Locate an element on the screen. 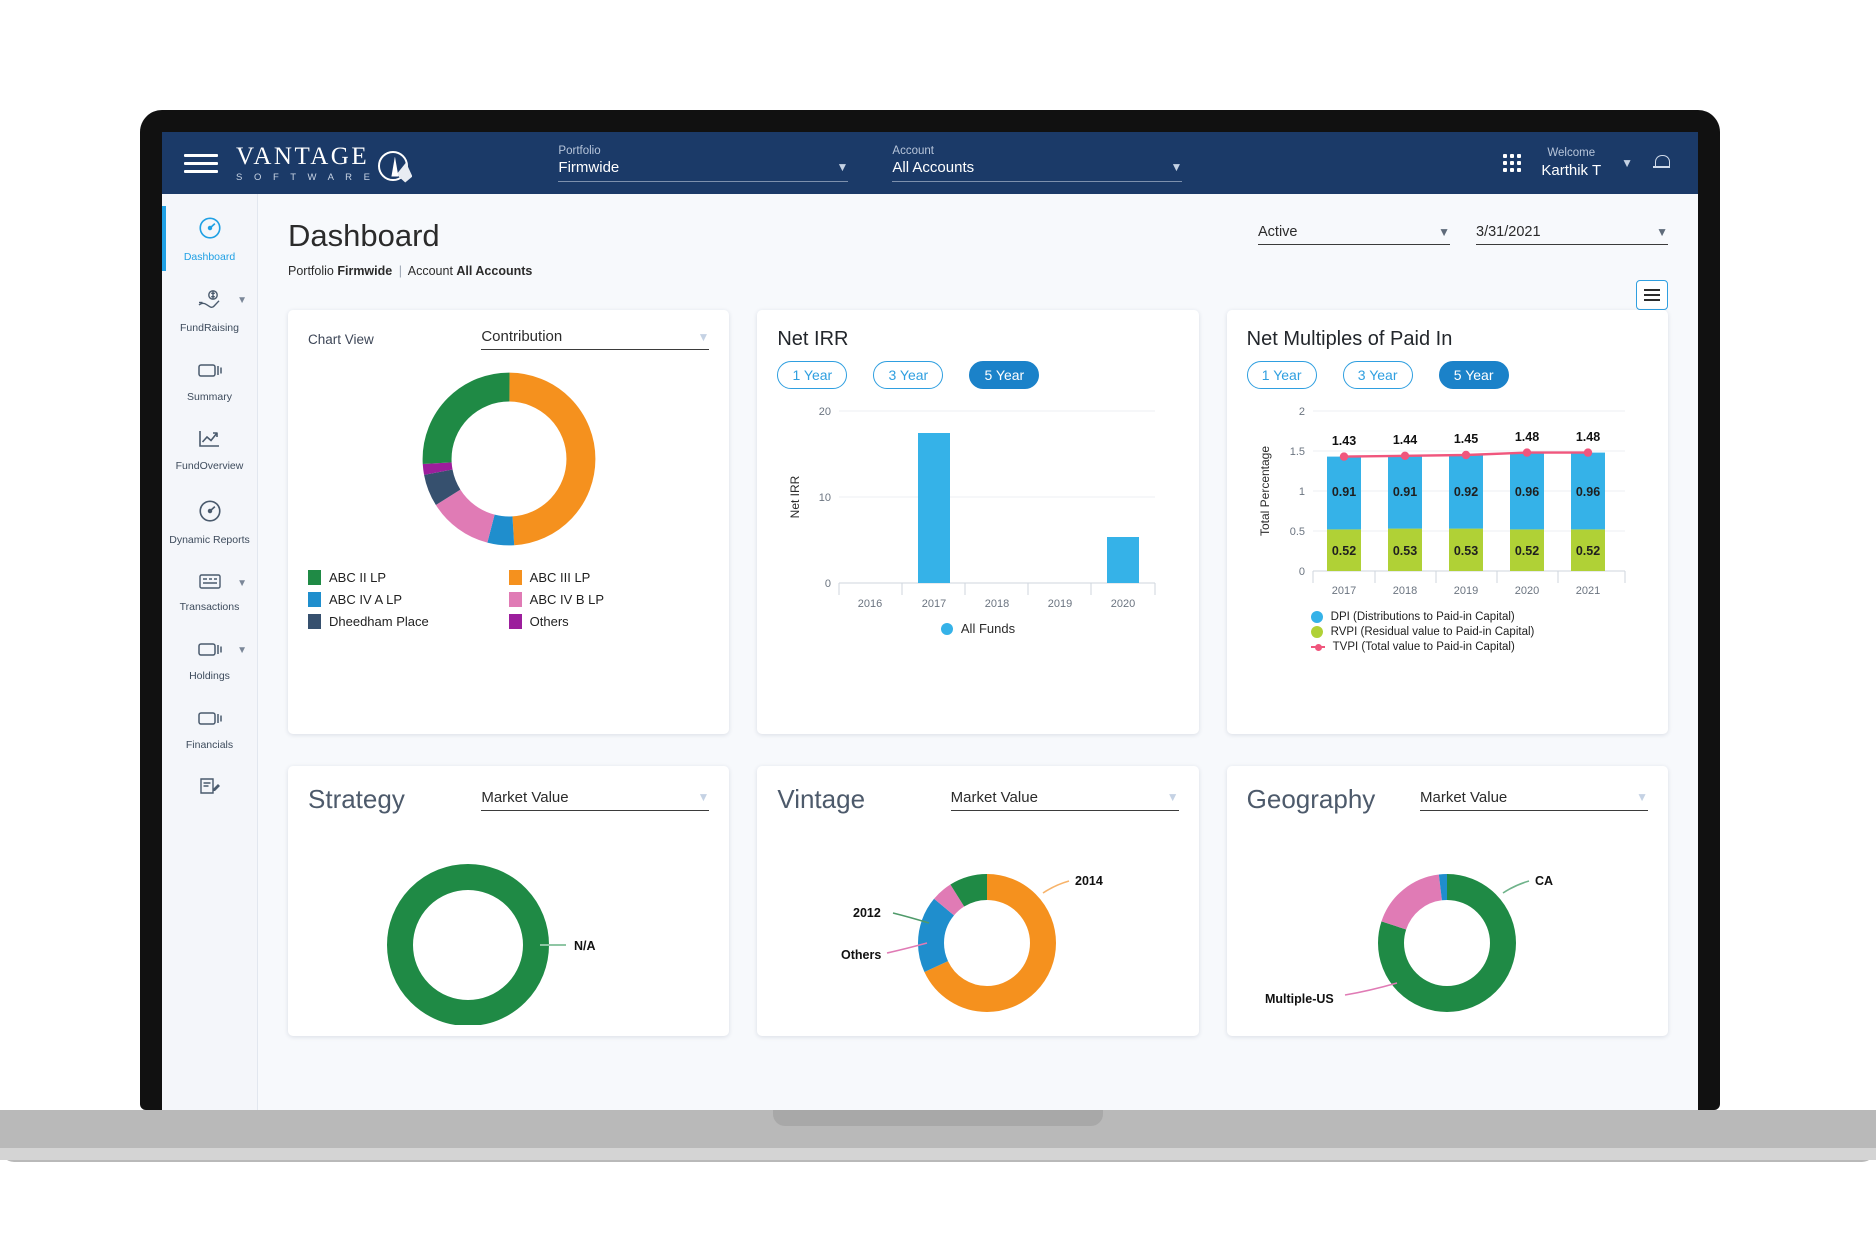 The width and height of the screenshot is (1876, 1251). svg-text: 1.43 is located at coordinates (1343, 441).